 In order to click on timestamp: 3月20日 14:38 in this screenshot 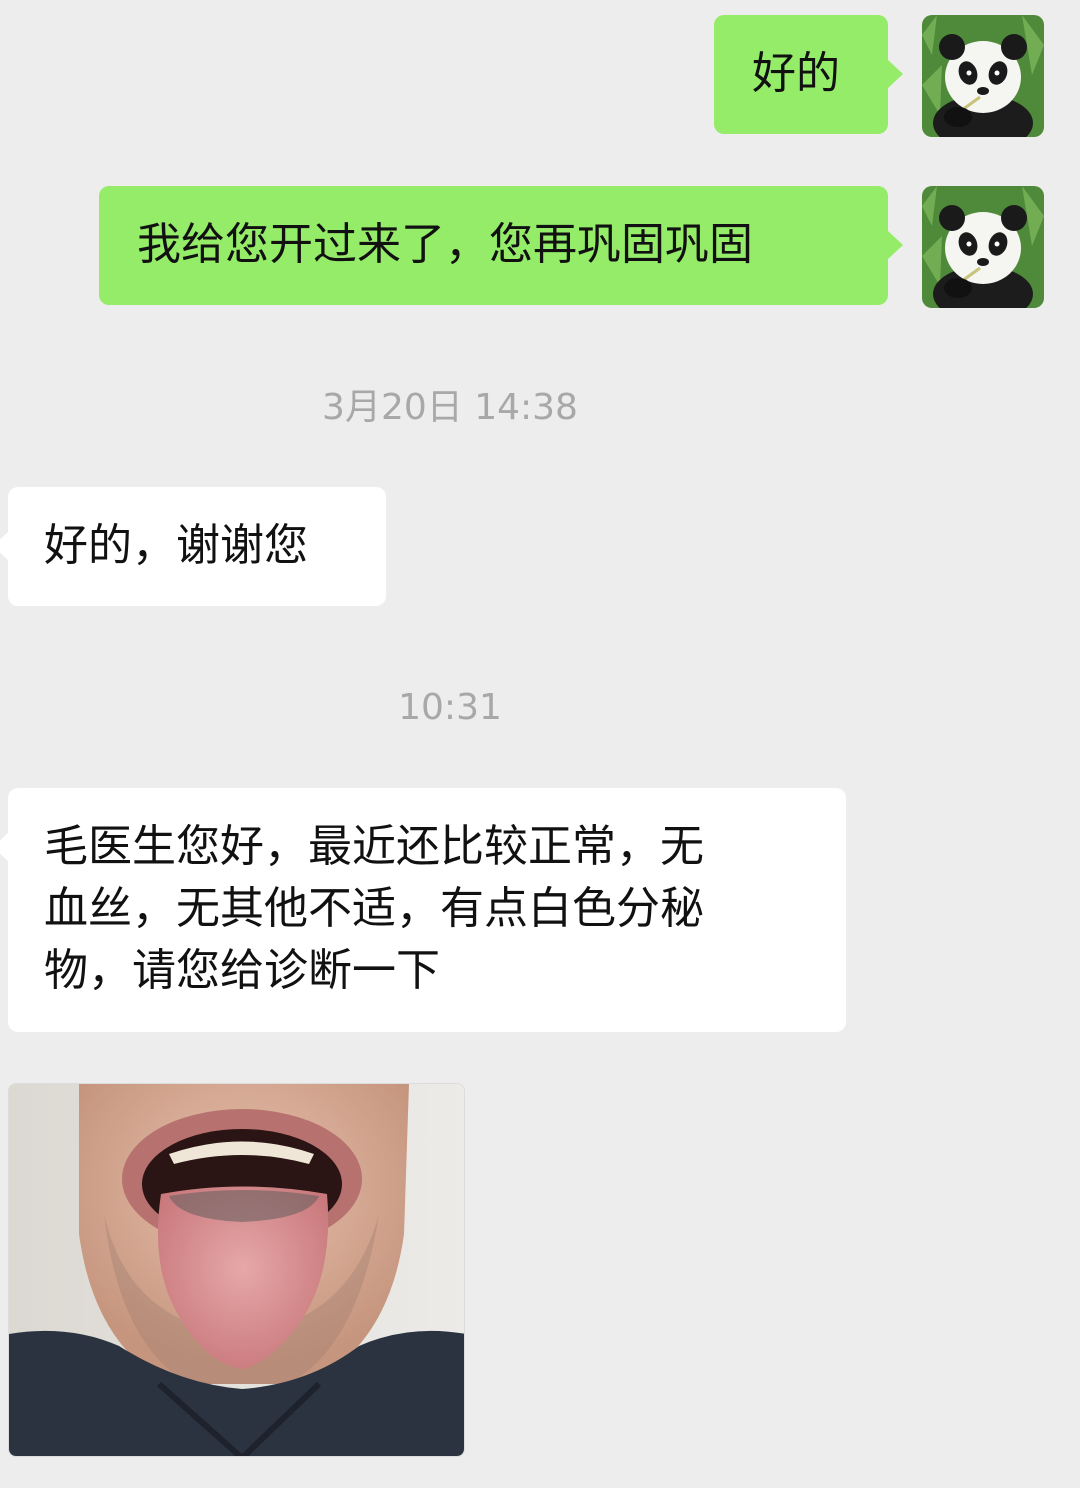, I will do `click(450, 407)`.